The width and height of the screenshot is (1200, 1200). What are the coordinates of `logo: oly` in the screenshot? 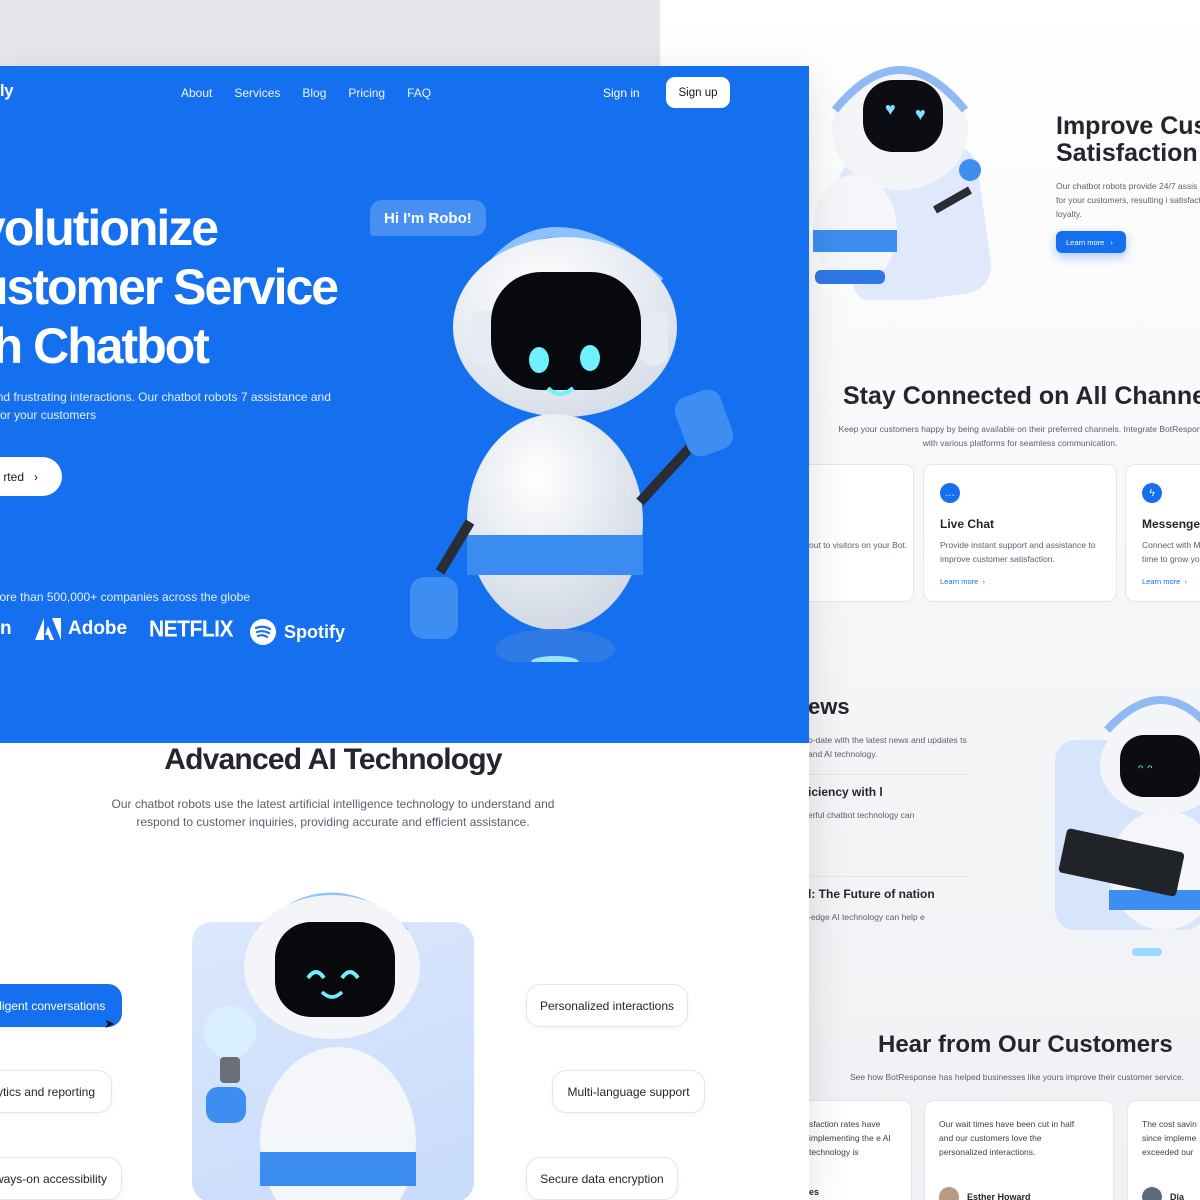 It's located at (7, 91).